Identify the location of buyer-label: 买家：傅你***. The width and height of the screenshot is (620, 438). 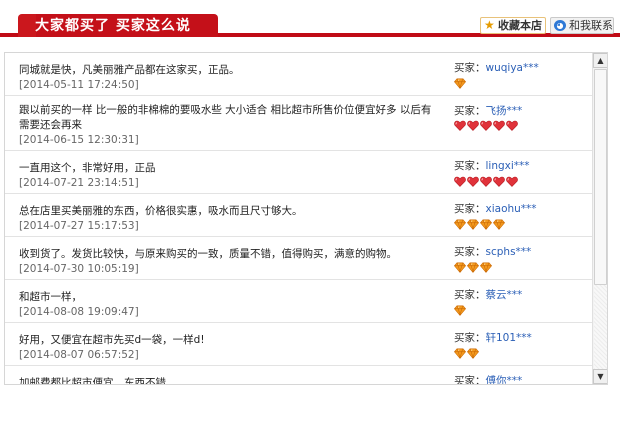
(488, 379).